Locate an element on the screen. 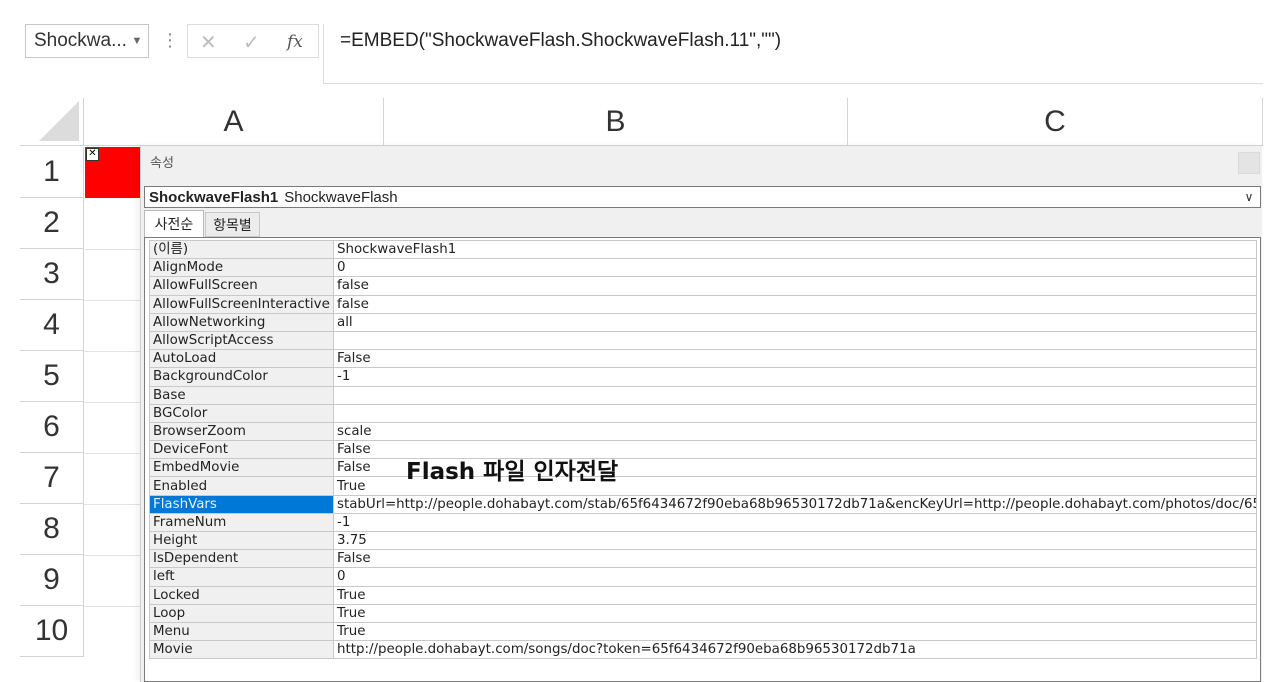 This screenshot has height=682, width=1280. property-row: Locked True is located at coordinates (703, 595).